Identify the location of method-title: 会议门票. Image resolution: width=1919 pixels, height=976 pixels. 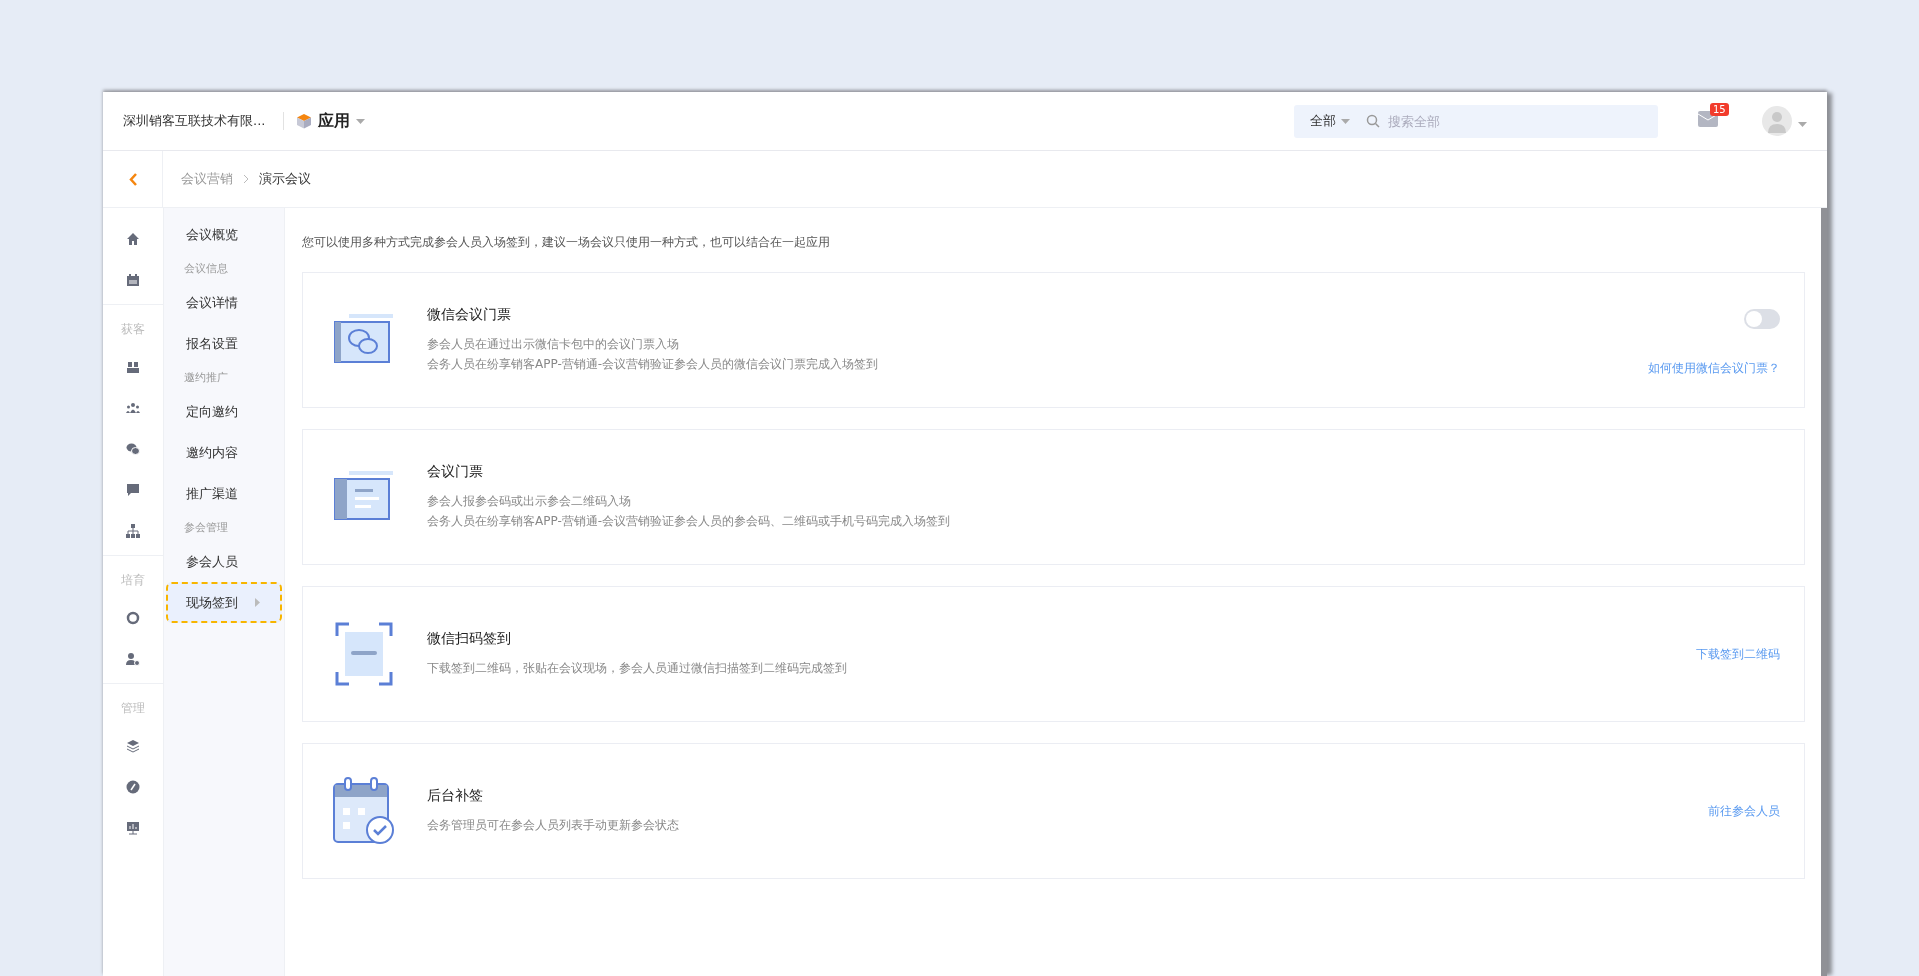
(455, 472).